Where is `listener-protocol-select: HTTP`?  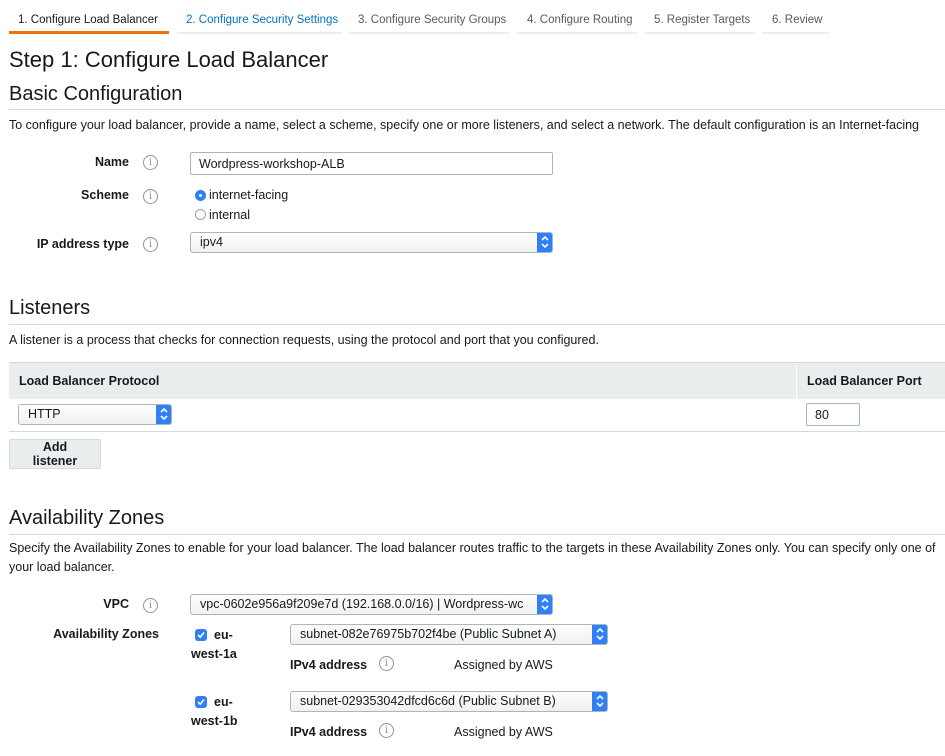
listener-protocol-select: HTTP is located at coordinates (95, 414).